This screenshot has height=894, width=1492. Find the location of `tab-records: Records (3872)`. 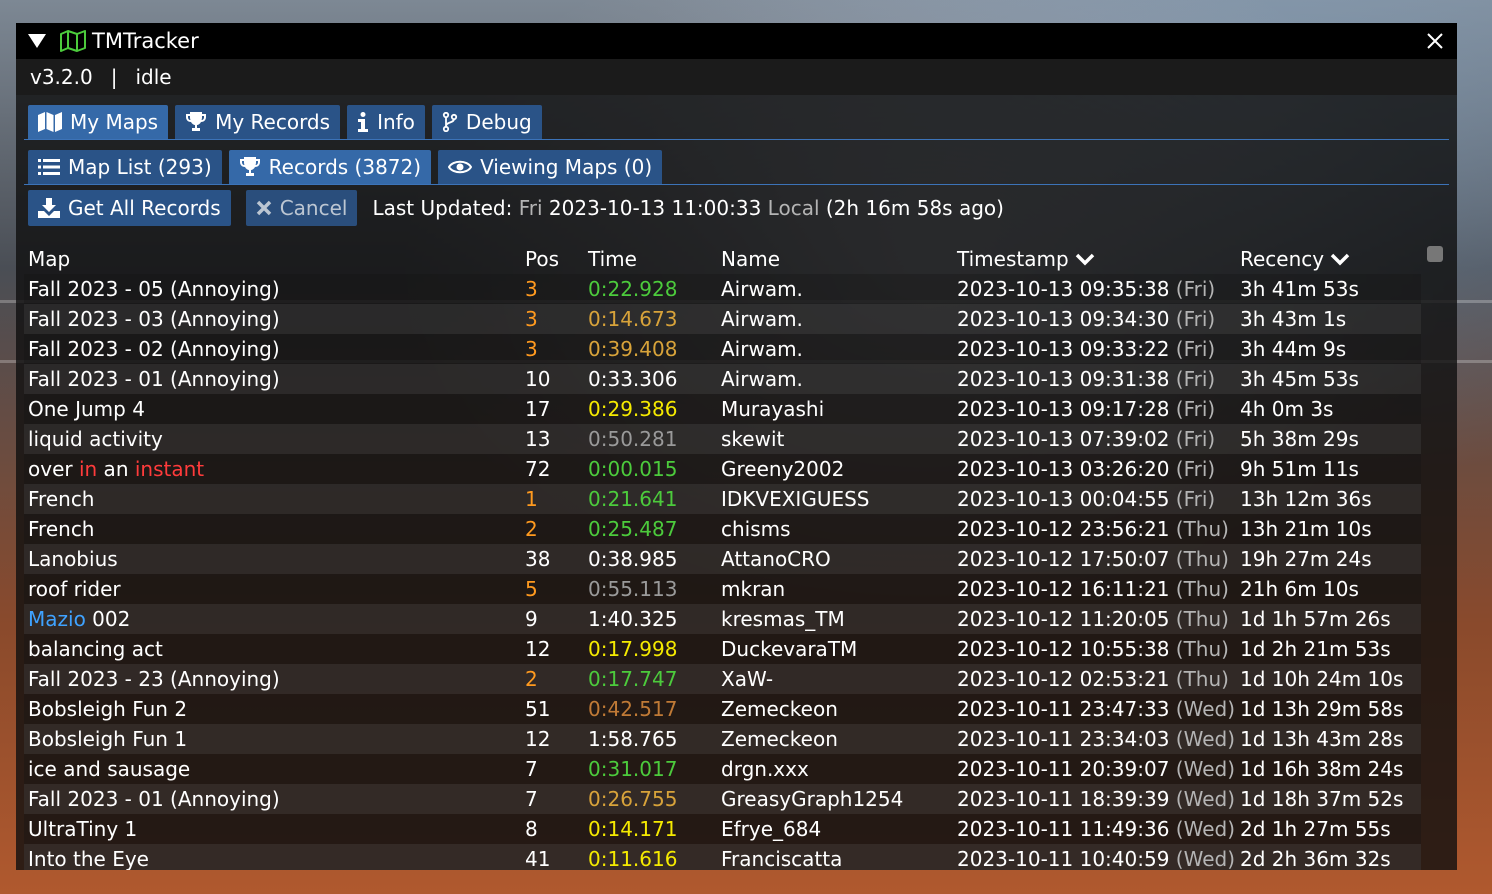

tab-records: Records (3872) is located at coordinates (330, 167).